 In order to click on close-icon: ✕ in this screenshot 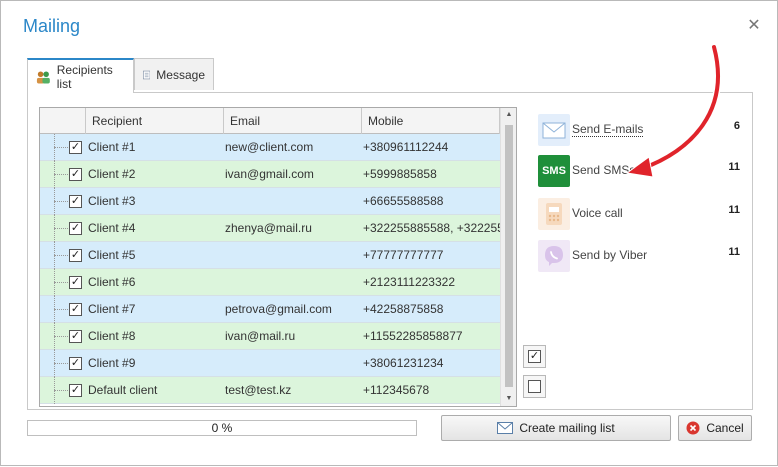, I will do `click(754, 26)`.